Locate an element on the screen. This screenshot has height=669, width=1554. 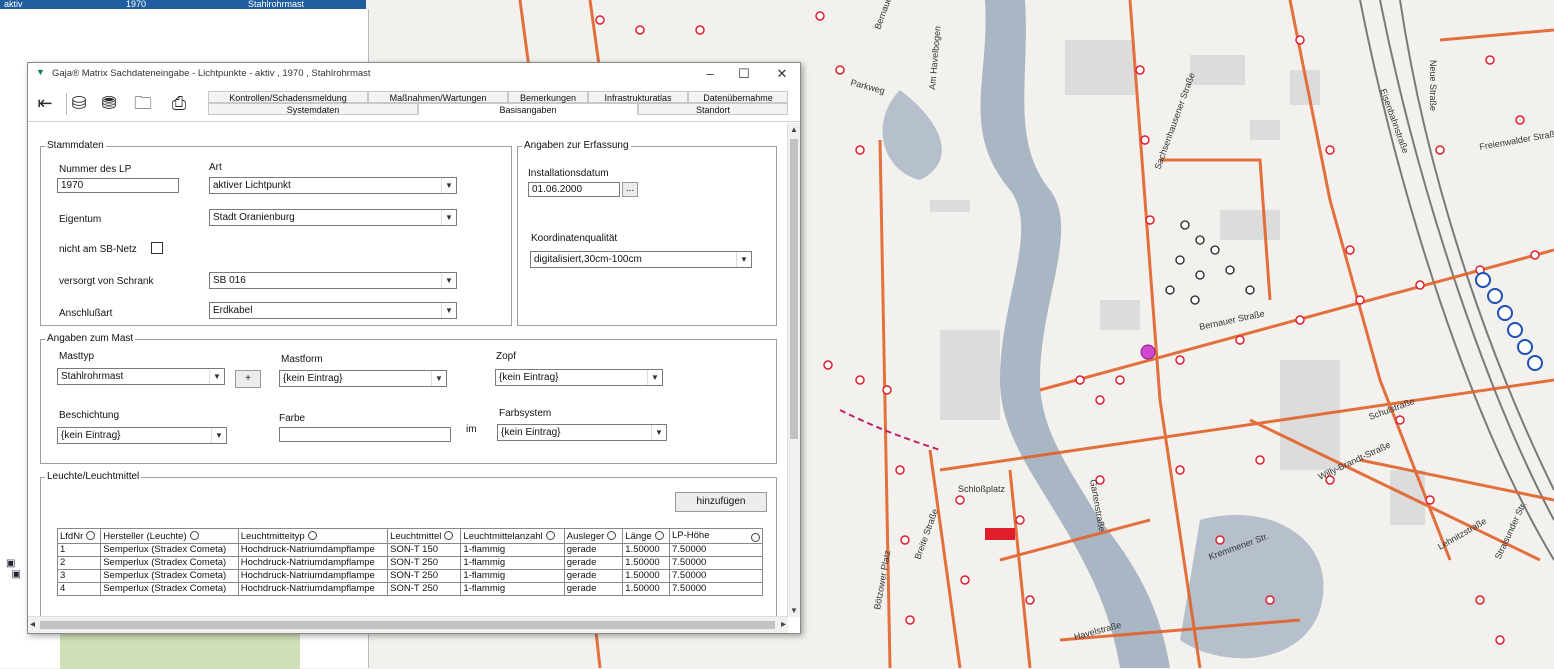
sbnetz-checkbox is located at coordinates (157, 248).